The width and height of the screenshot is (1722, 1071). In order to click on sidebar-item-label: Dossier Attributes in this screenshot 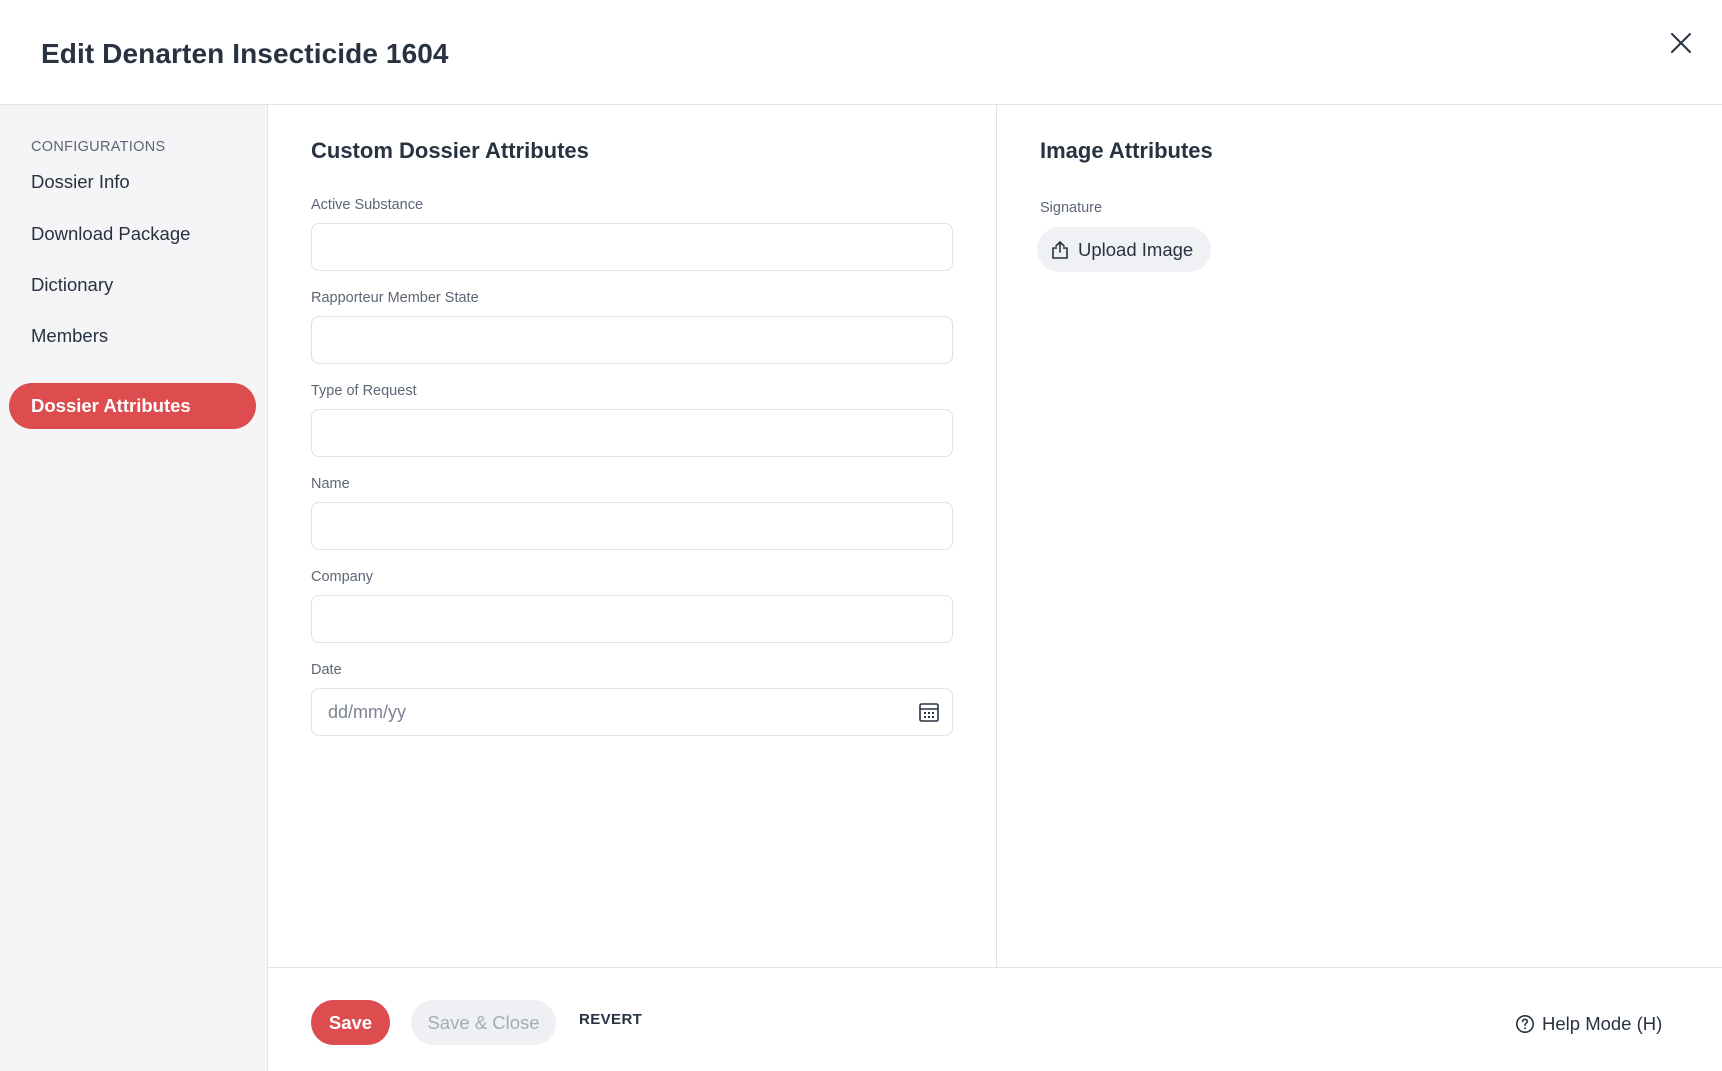, I will do `click(111, 405)`.